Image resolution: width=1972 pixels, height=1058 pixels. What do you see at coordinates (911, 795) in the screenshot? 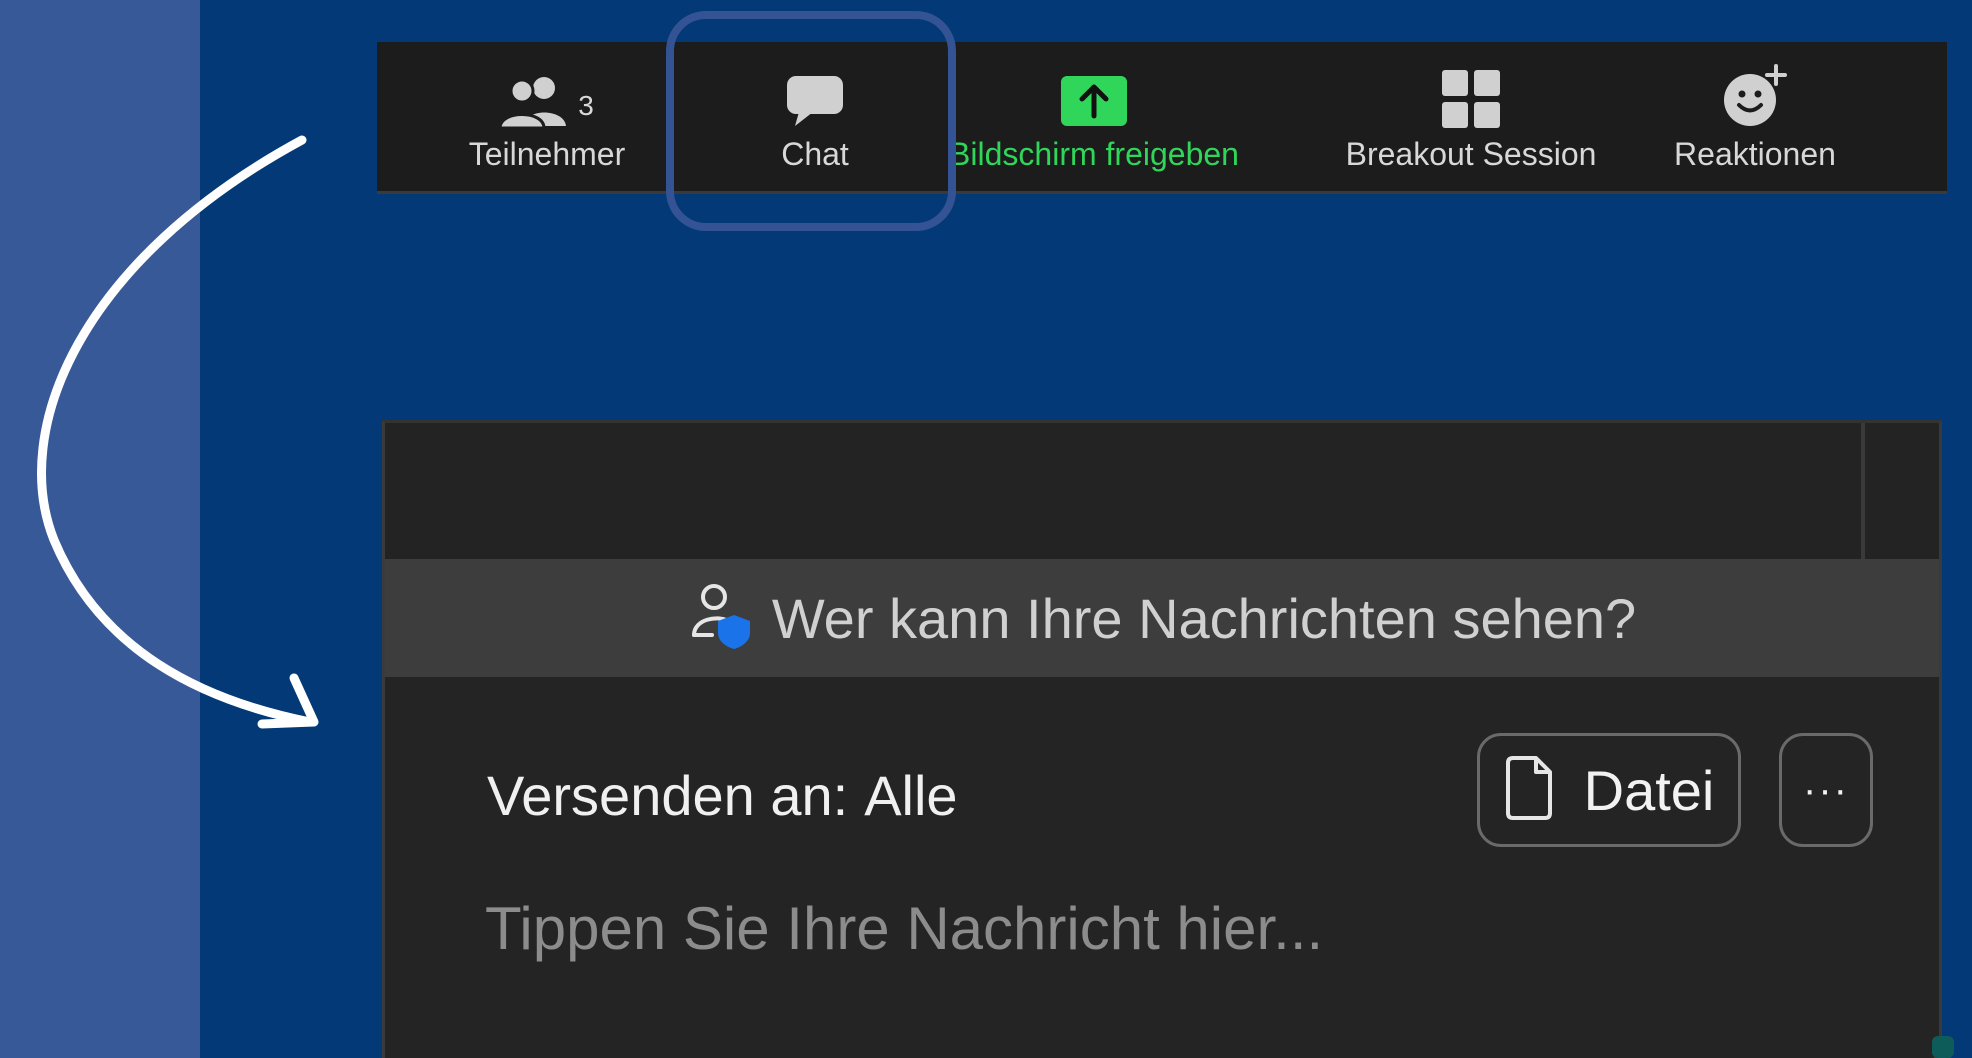
I see `send-to-value: Alle` at bounding box center [911, 795].